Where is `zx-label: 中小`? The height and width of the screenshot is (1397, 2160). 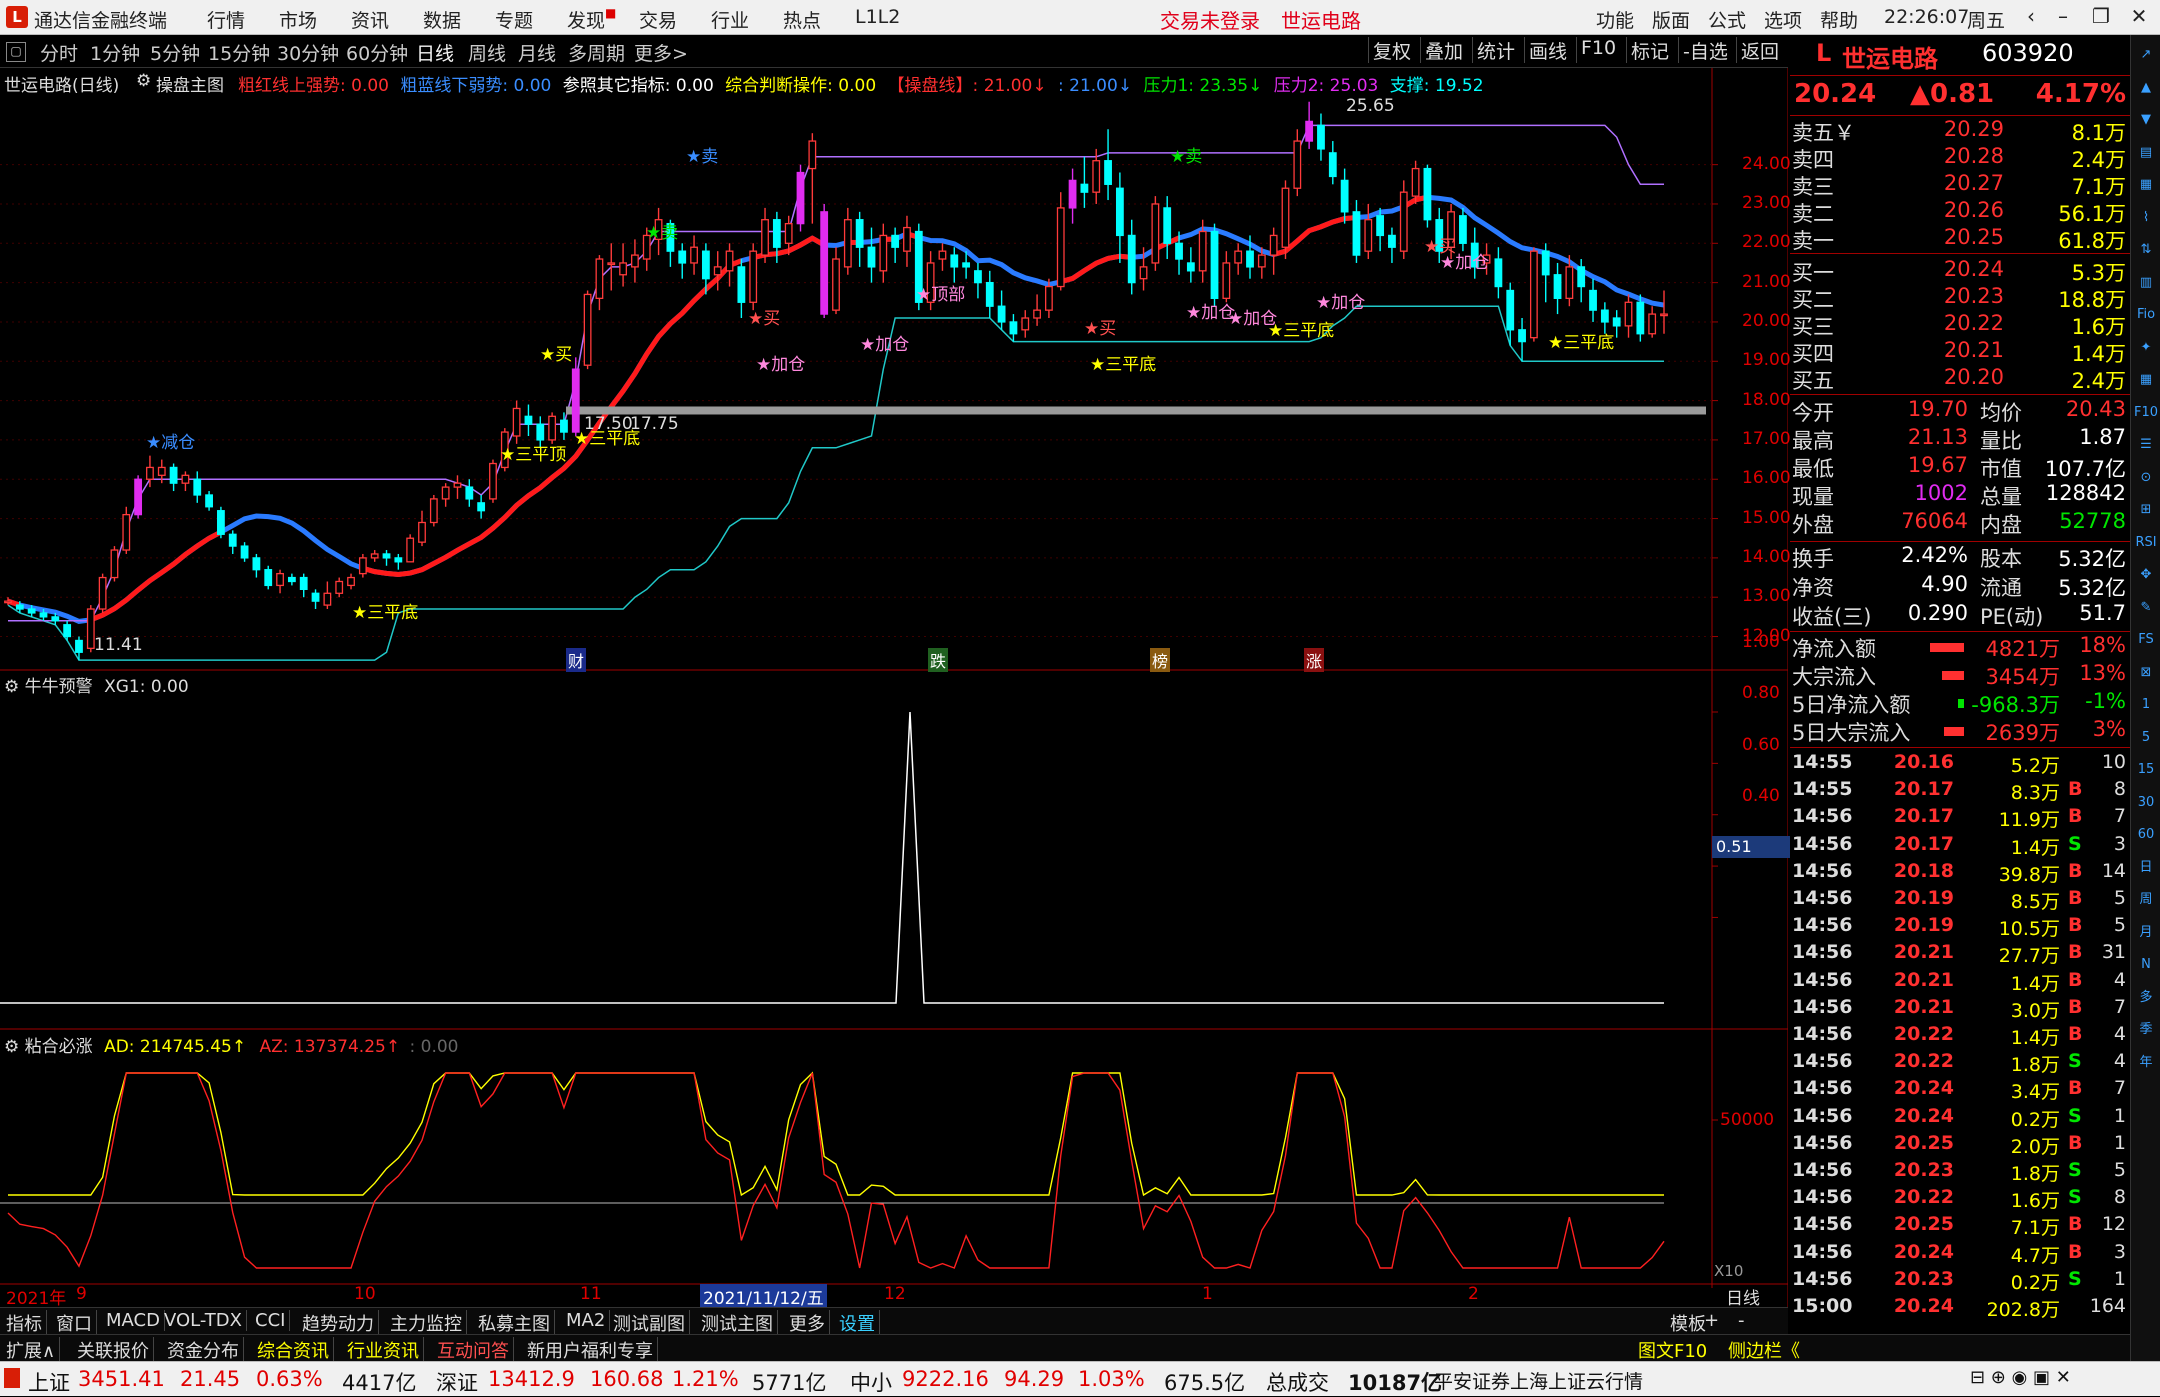 zx-label: 中小 is located at coordinates (871, 1382).